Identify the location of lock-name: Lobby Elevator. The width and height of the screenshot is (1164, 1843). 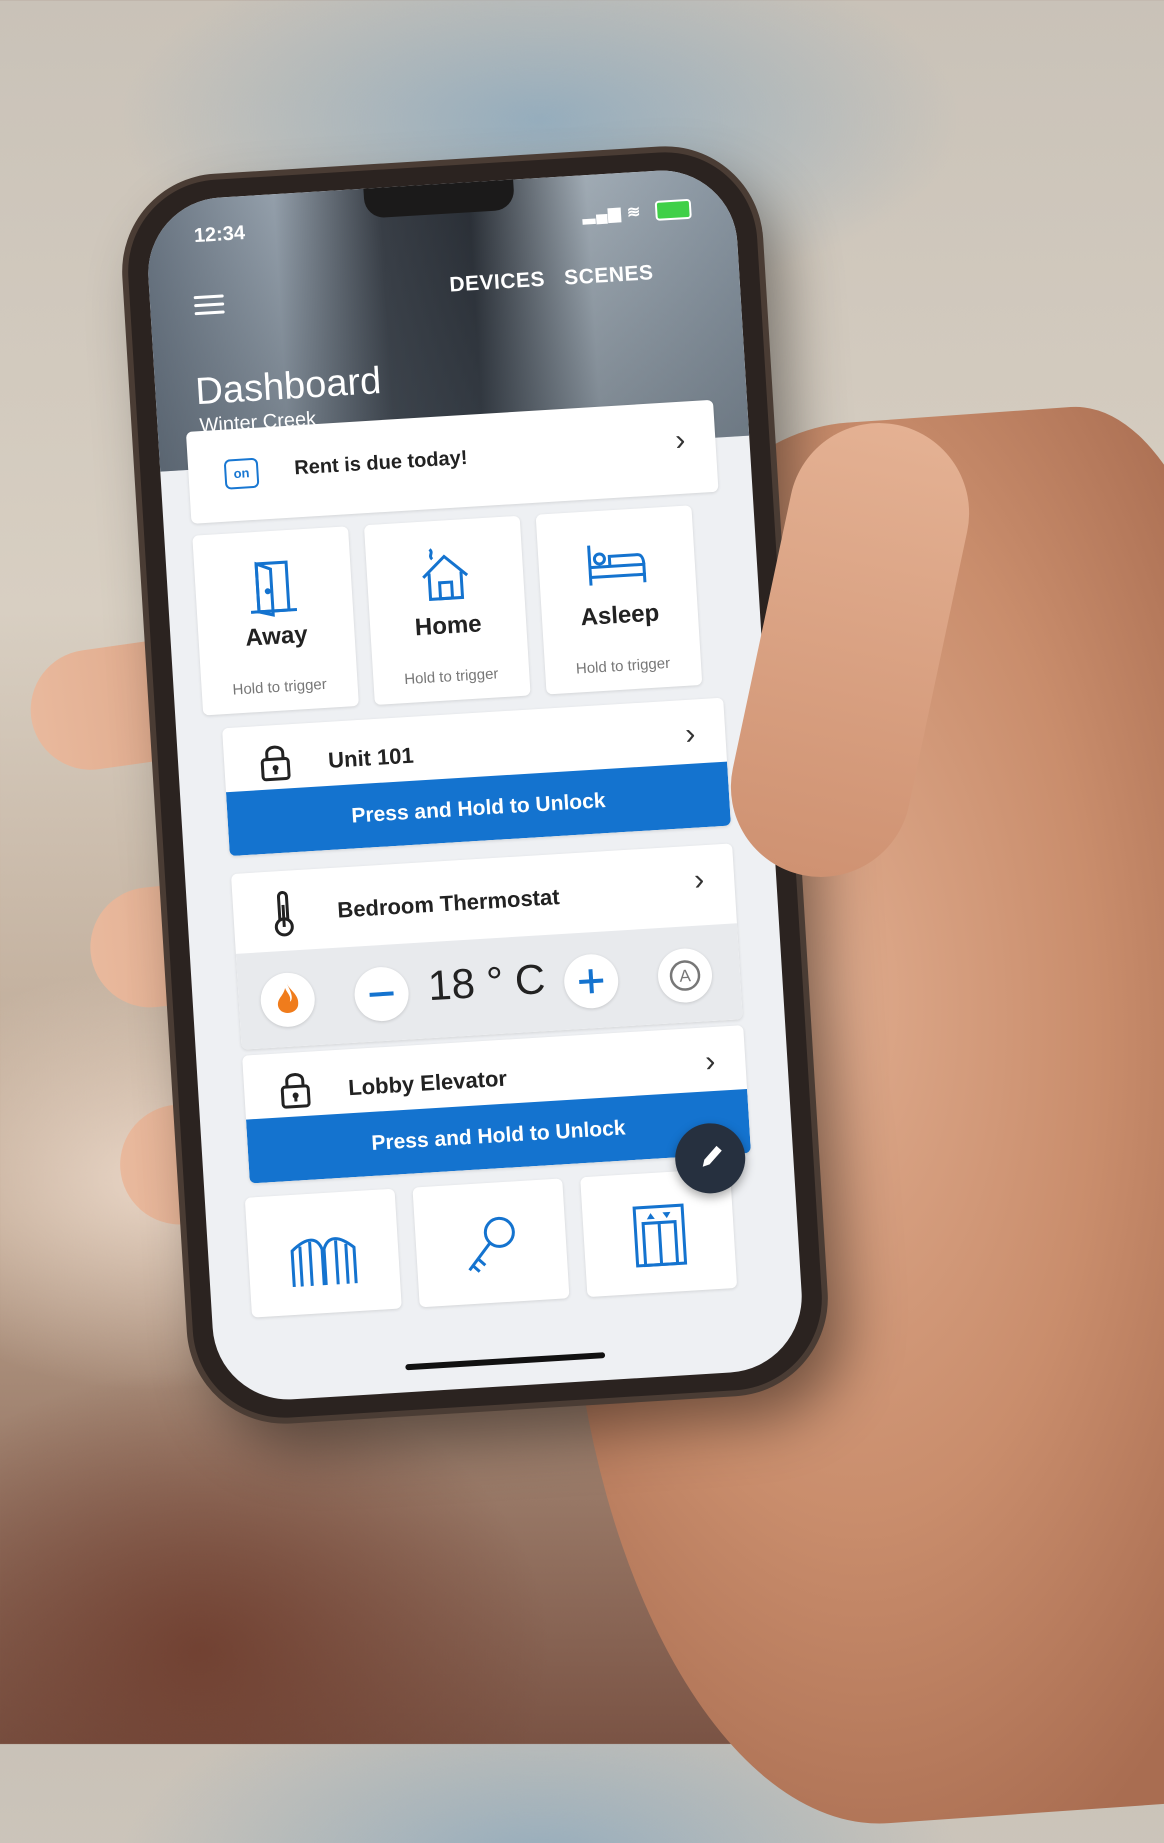
(427, 1083).